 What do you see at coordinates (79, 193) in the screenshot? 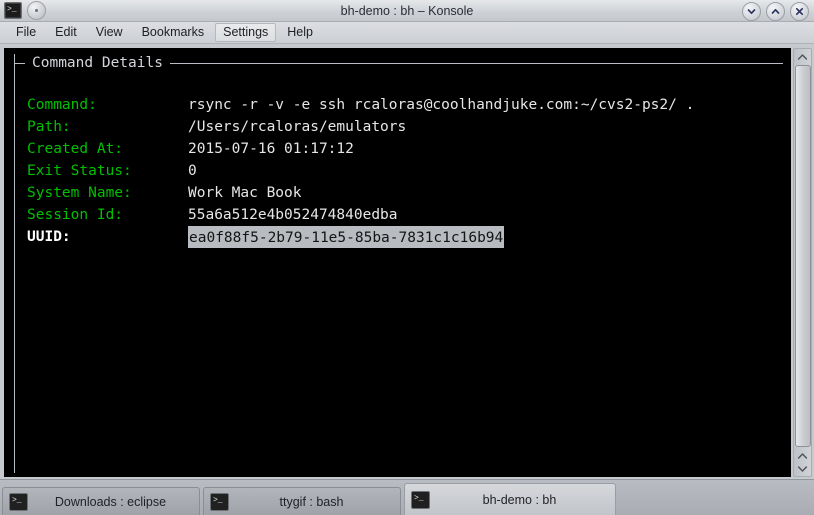
I see `detail-label-system-name: System Name:` at bounding box center [79, 193].